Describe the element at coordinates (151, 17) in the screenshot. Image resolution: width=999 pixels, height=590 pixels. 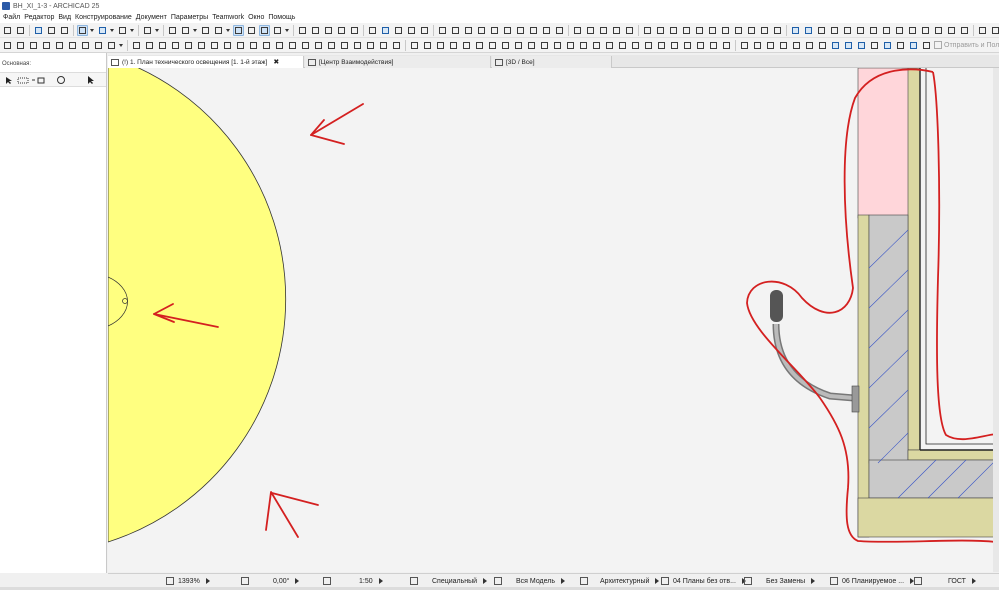
I see `menu-document: Документ` at that location.